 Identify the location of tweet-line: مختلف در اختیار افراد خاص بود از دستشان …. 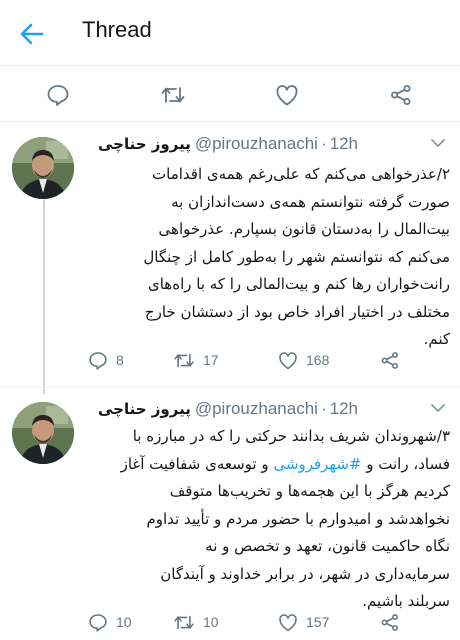
(297, 311).